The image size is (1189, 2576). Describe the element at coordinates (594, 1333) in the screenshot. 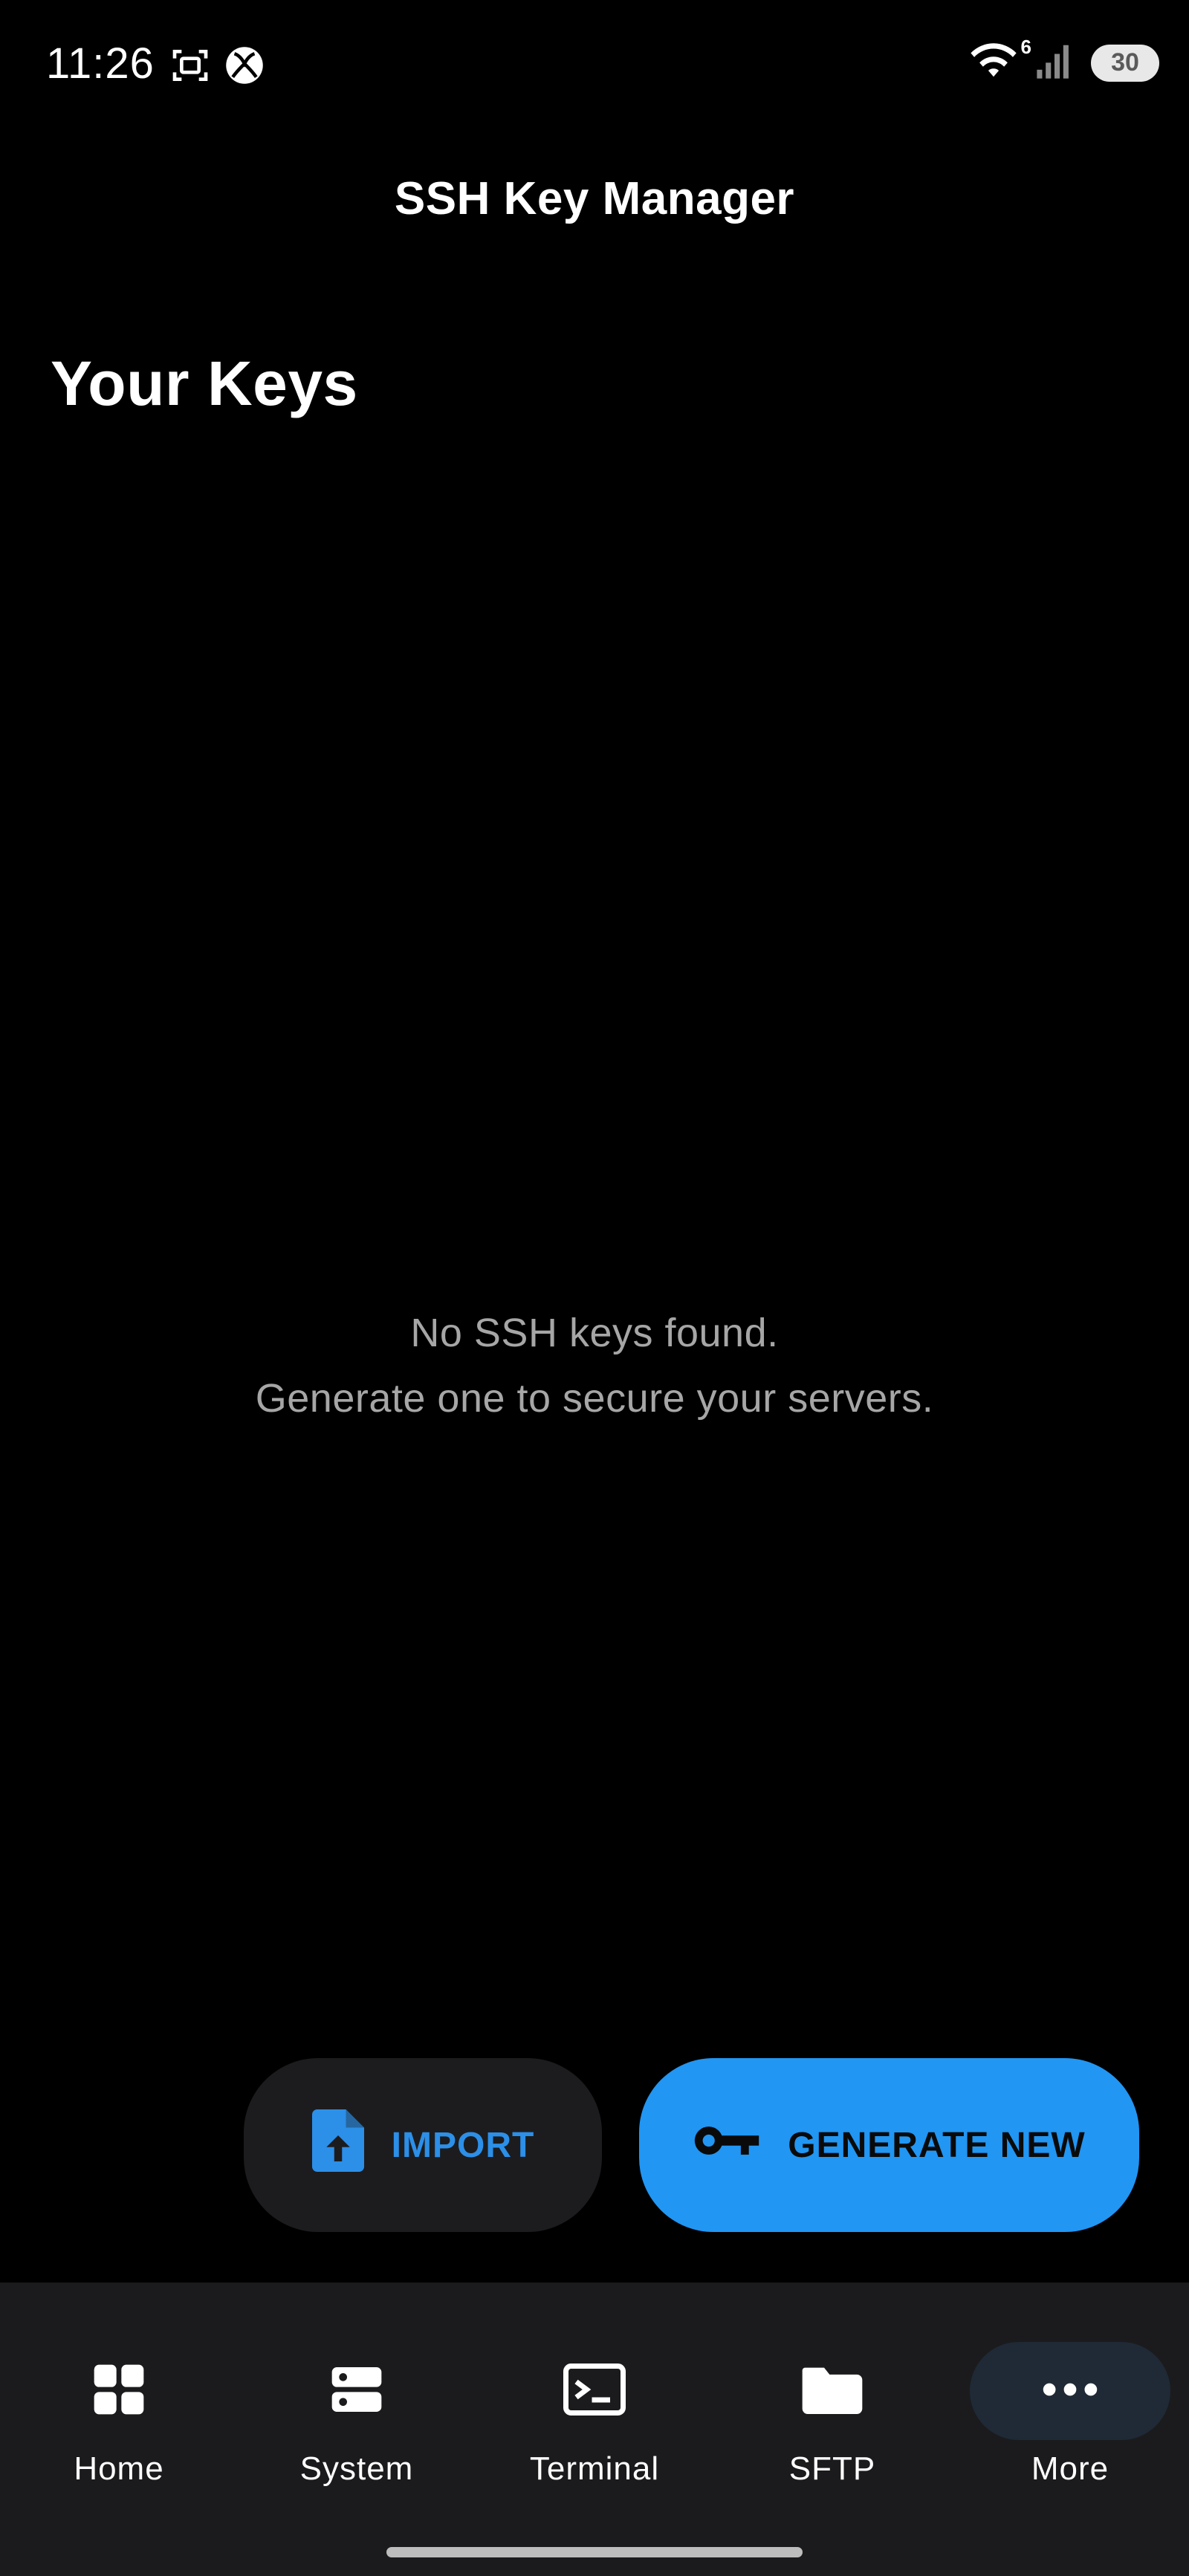

I see `empty-state-line-1: No SSH keys found.` at that location.